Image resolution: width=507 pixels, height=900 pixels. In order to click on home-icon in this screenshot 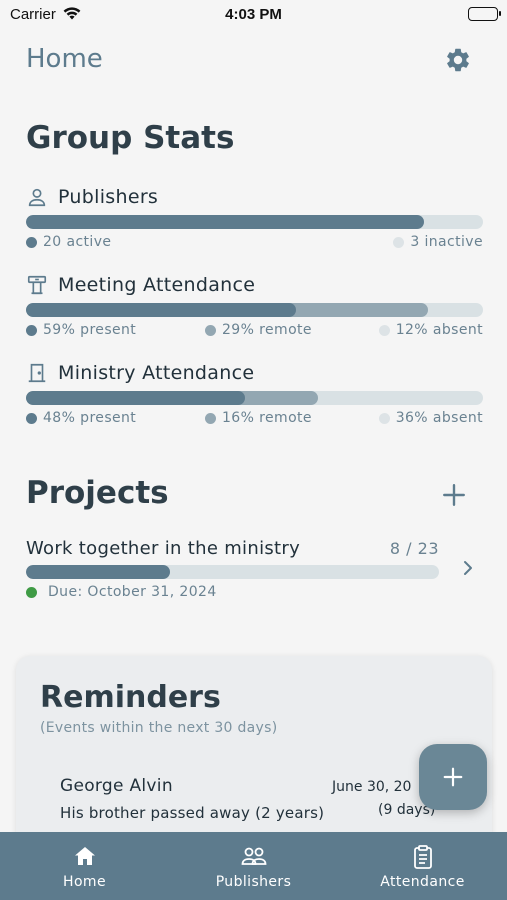, I will do `click(85, 857)`.